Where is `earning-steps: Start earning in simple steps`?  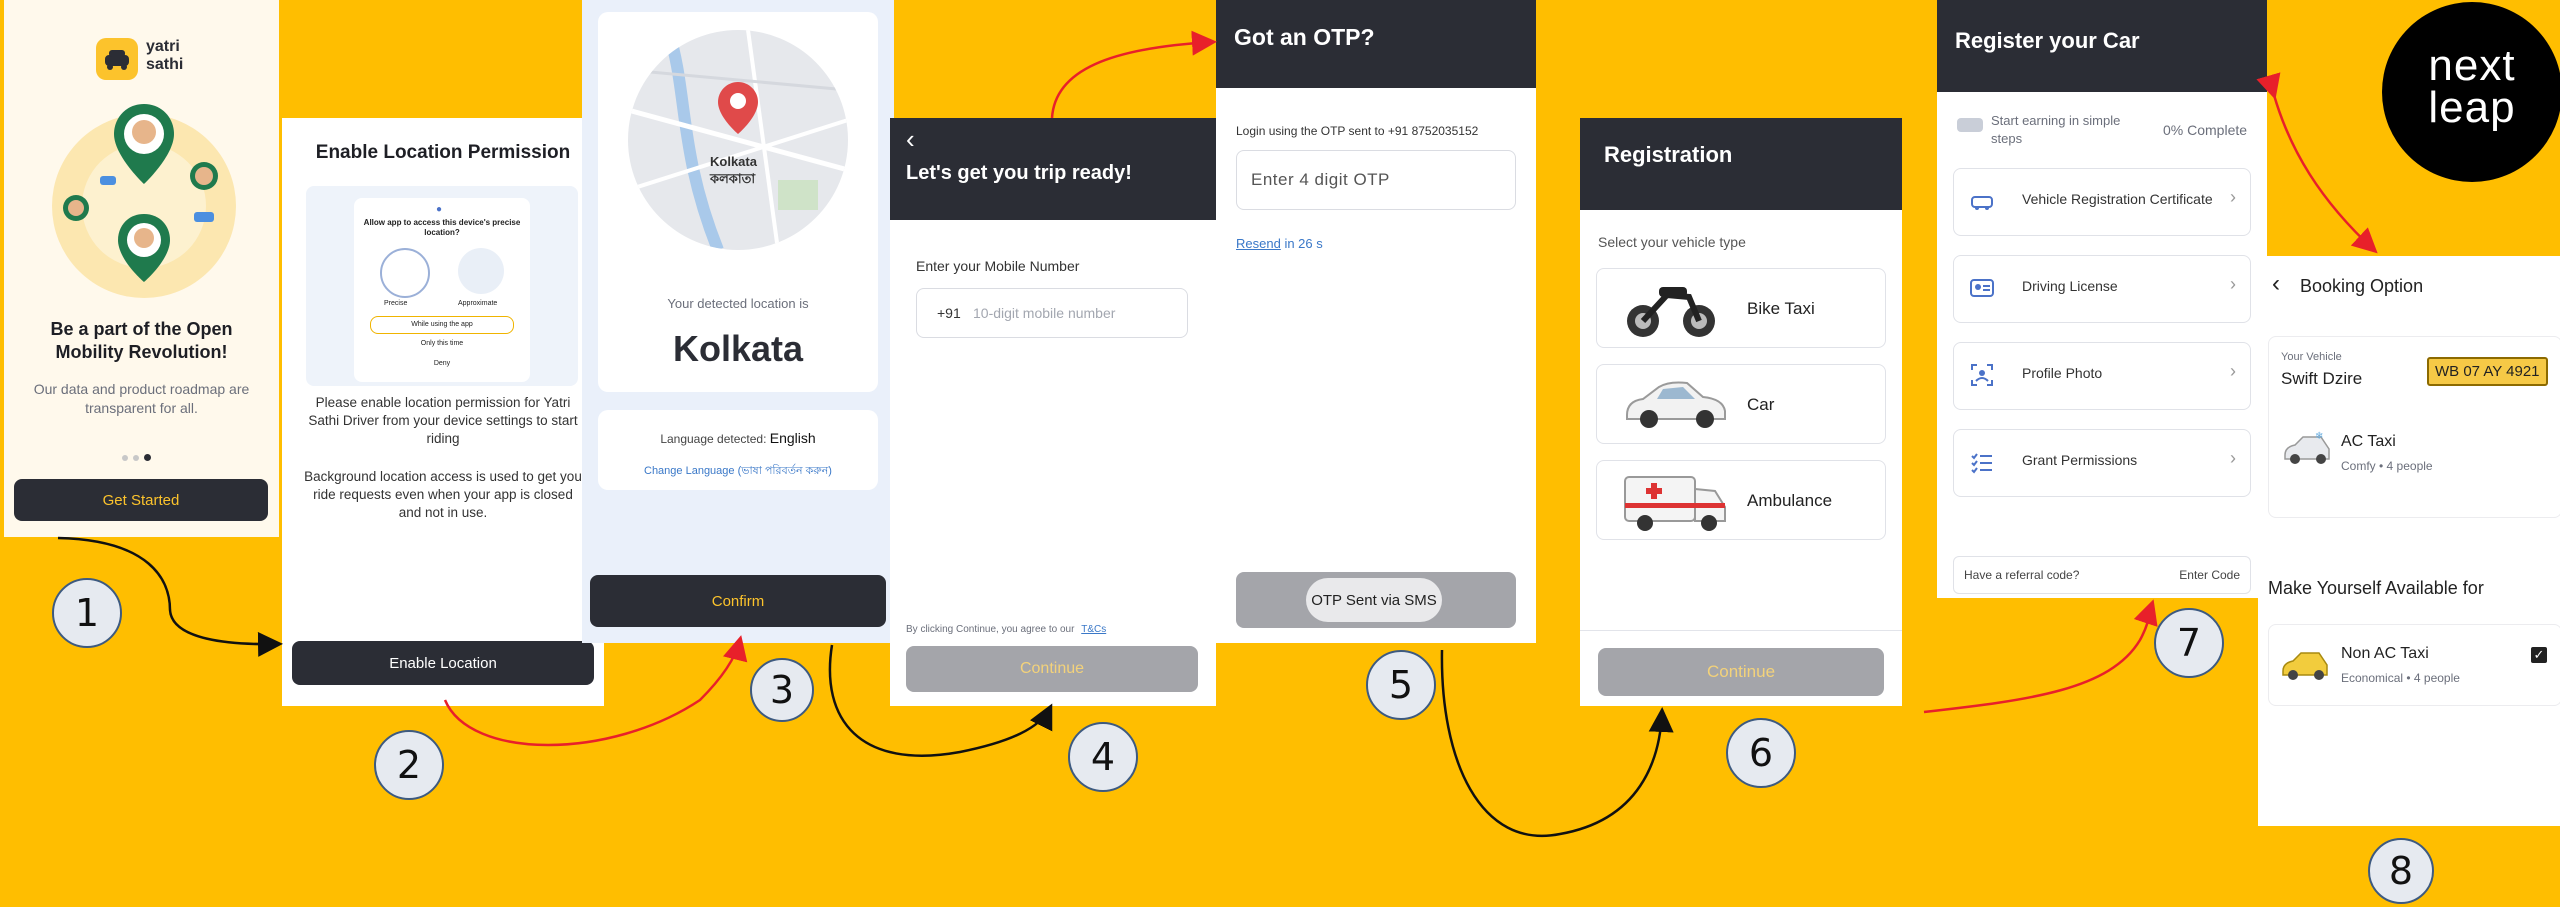 earning-steps: Start earning in simple steps is located at coordinates (2056, 129).